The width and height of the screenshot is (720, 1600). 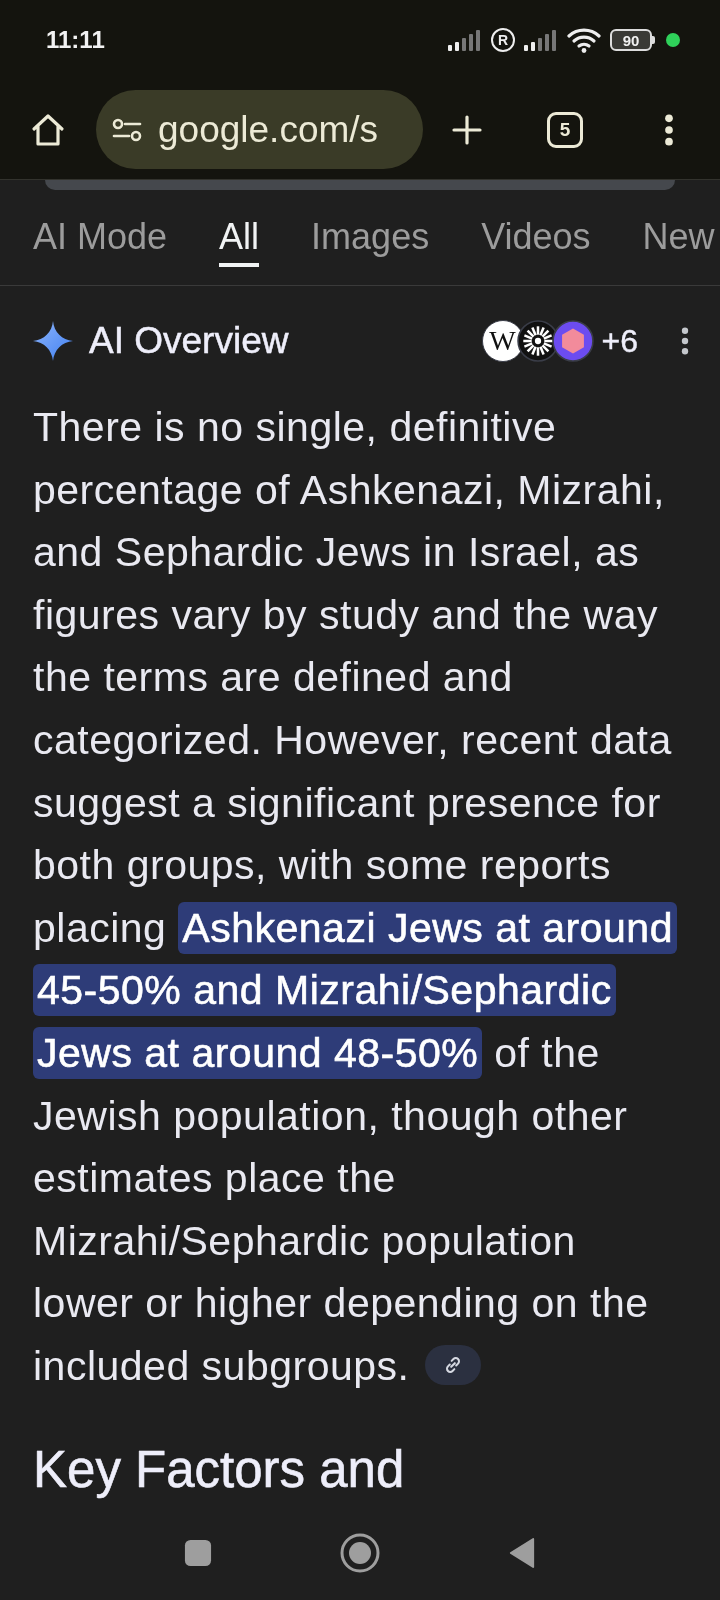 What do you see at coordinates (239, 242) in the screenshot?
I see `search-tab: All` at bounding box center [239, 242].